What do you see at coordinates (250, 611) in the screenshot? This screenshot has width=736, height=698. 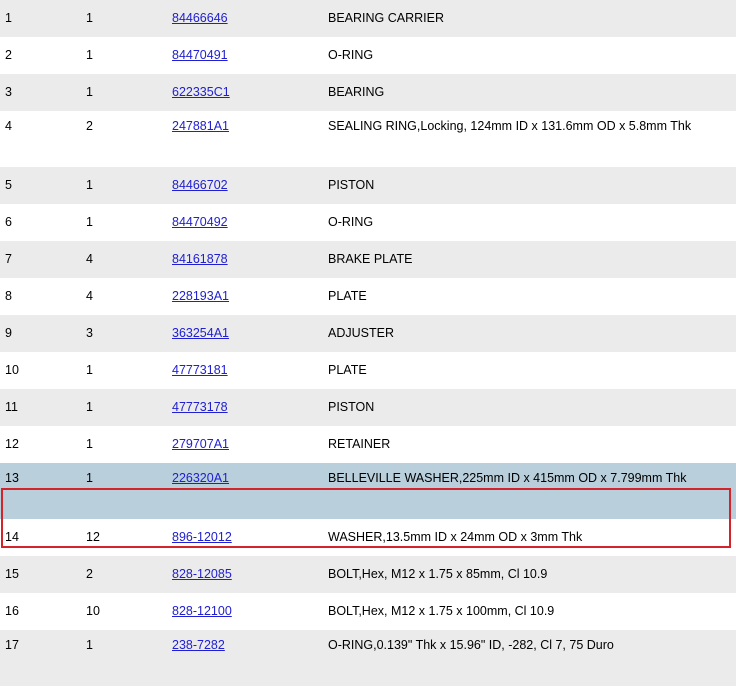 I see `part-number-cell: 828-12100` at bounding box center [250, 611].